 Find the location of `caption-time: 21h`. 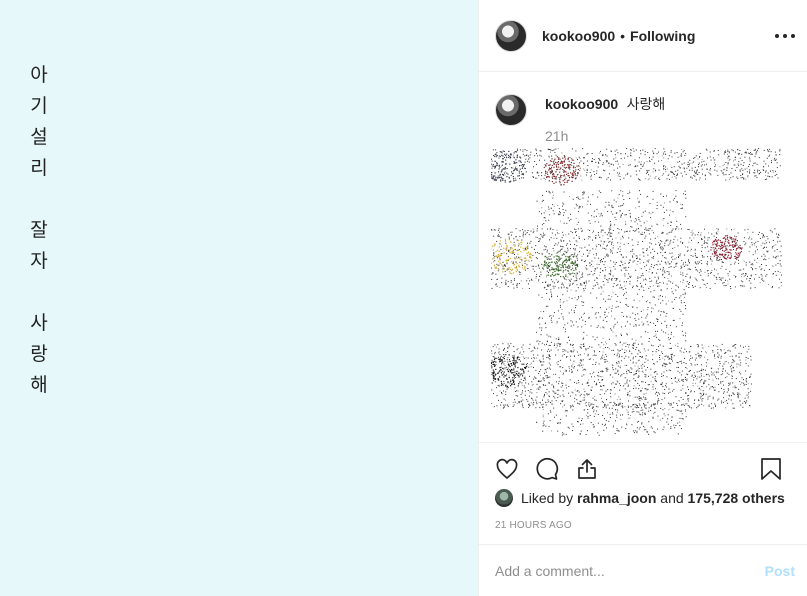

caption-time: 21h is located at coordinates (557, 136).